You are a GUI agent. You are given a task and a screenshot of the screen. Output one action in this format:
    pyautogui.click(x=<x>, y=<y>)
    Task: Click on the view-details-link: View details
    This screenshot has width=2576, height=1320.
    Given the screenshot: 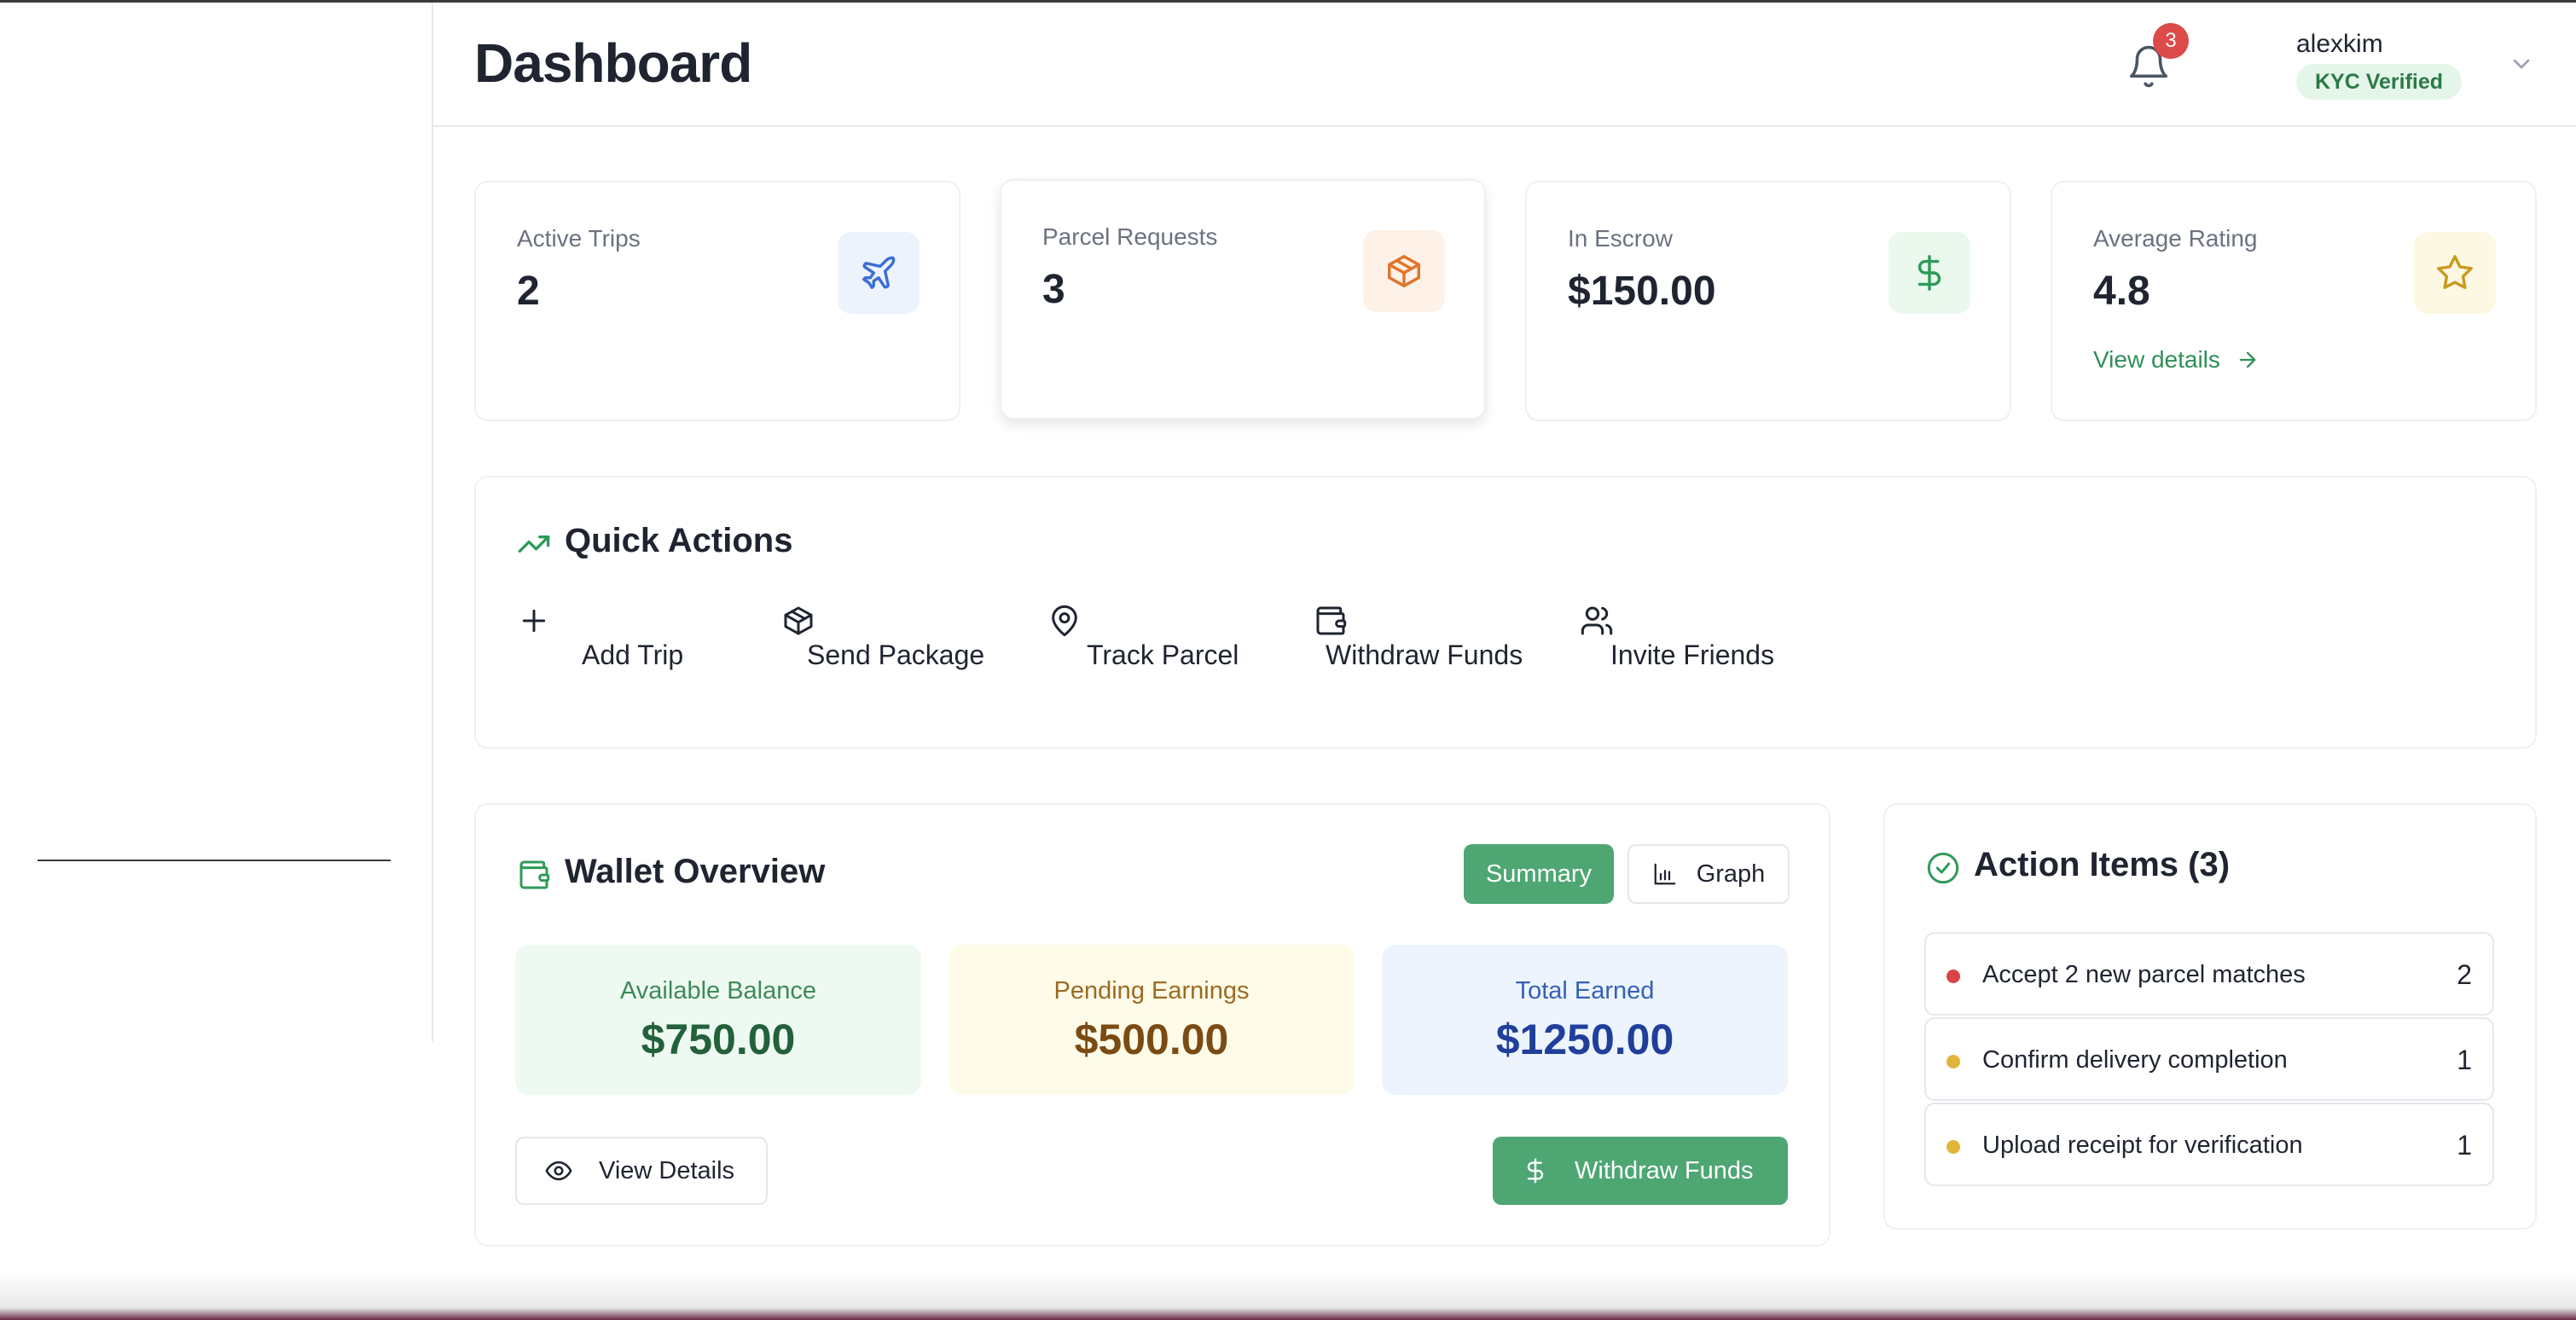 What is the action you would take?
    pyautogui.click(x=2176, y=359)
    